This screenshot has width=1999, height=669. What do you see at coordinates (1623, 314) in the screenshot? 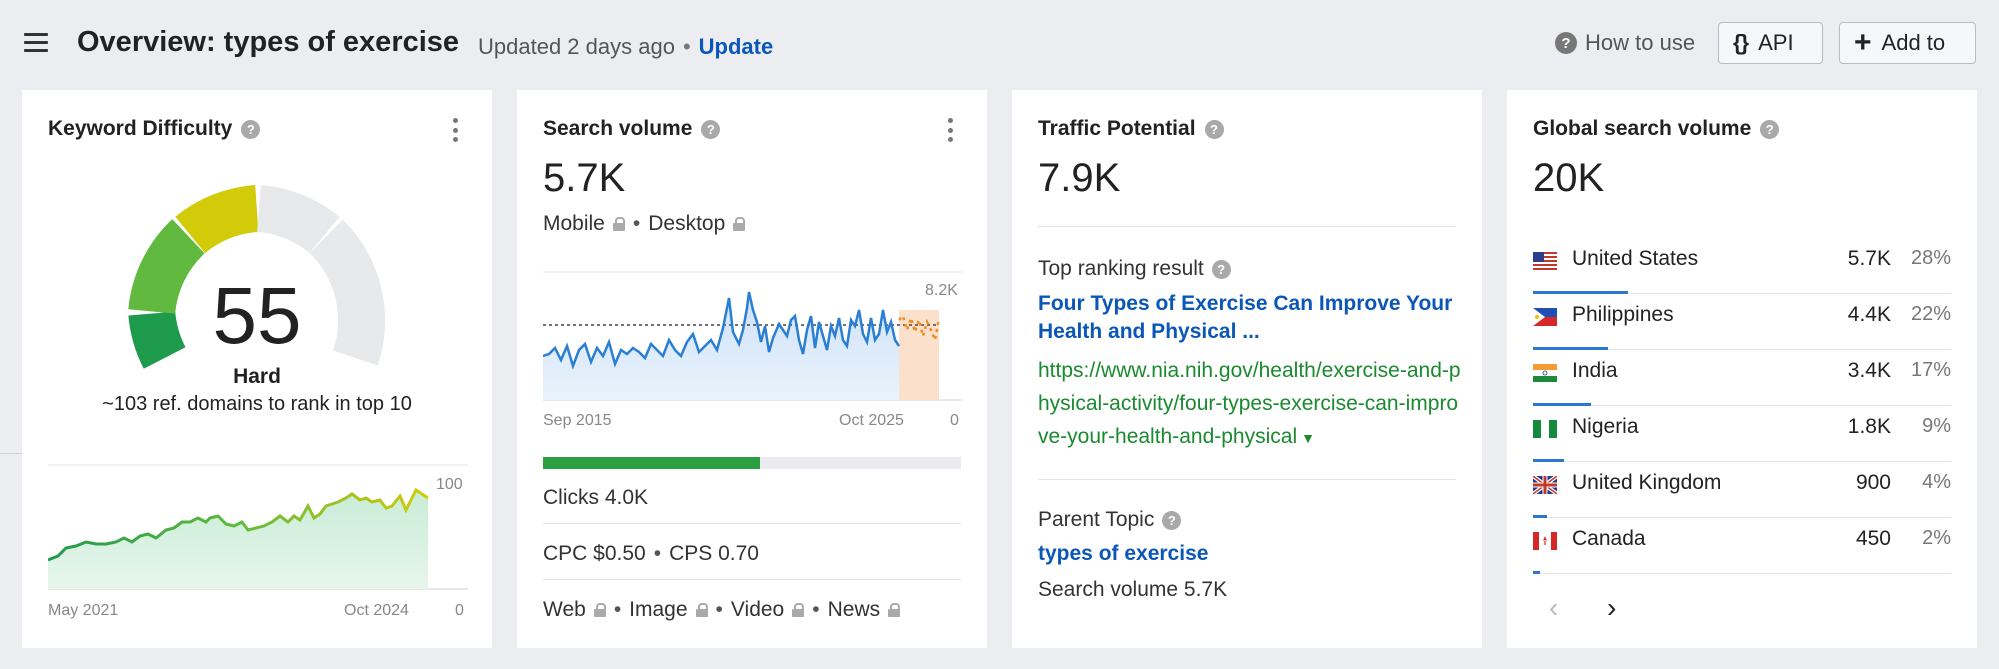
I see `country-name: Philippines` at bounding box center [1623, 314].